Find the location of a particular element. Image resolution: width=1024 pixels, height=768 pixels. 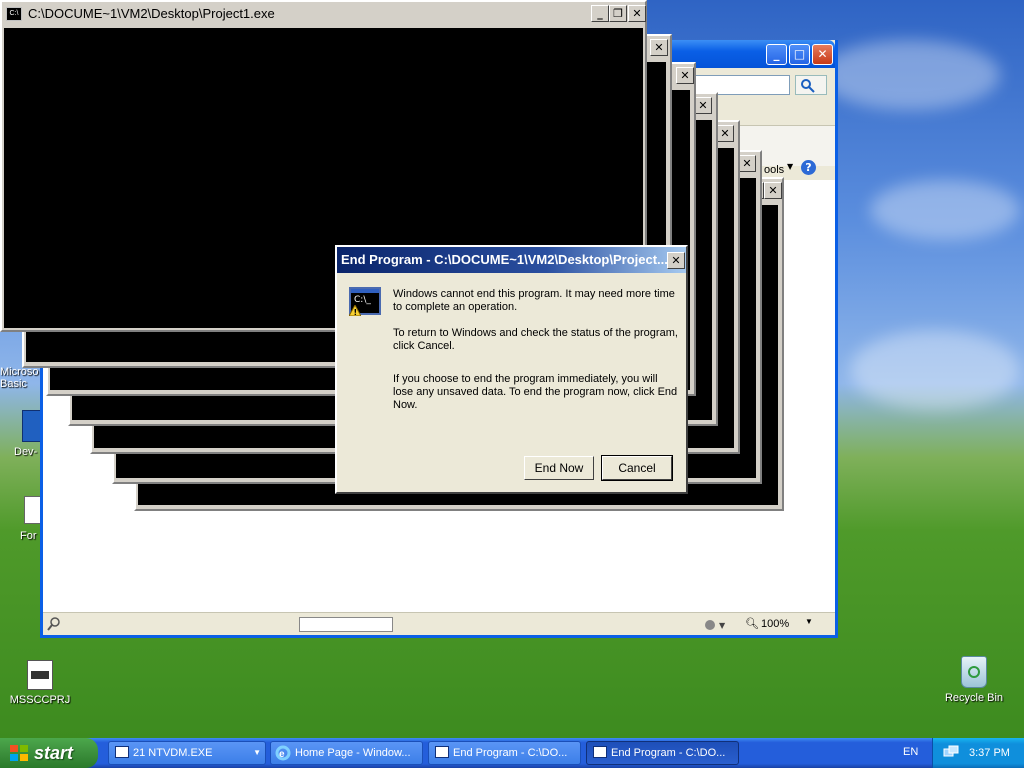

protected-mode-icon: ▼ is located at coordinates (717, 624).